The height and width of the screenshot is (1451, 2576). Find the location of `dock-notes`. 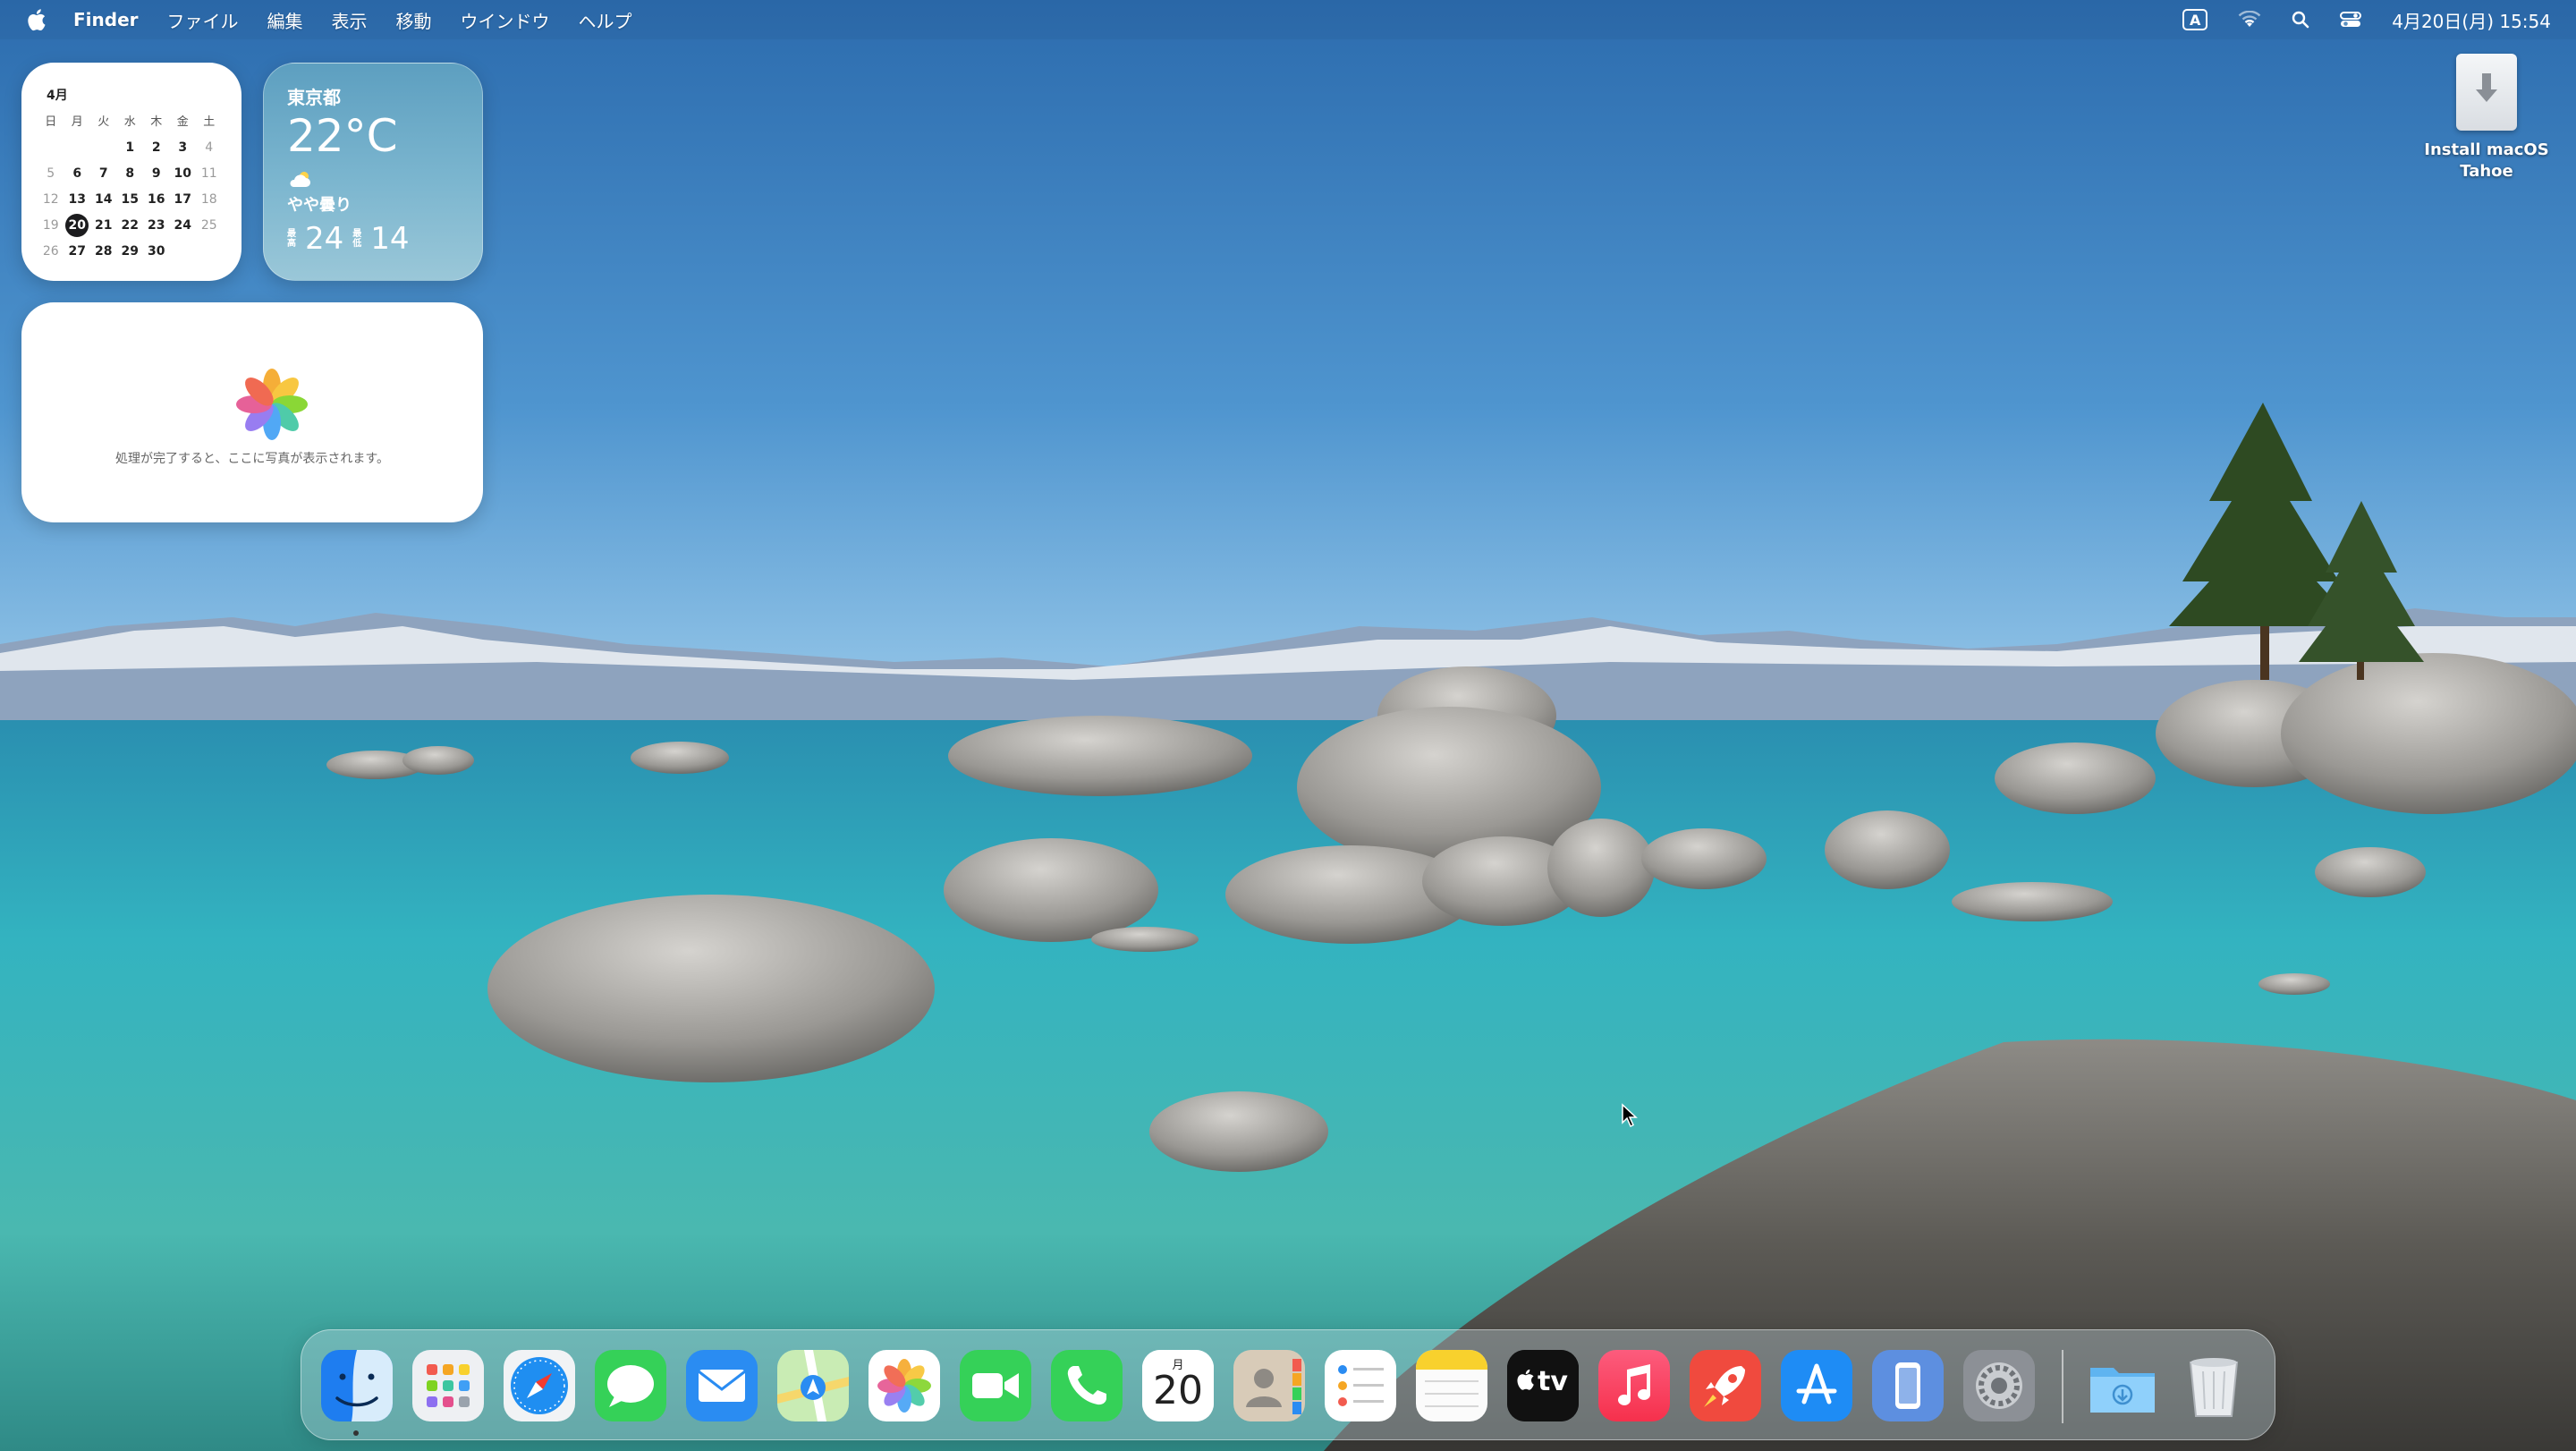

dock-notes is located at coordinates (1451, 1385).